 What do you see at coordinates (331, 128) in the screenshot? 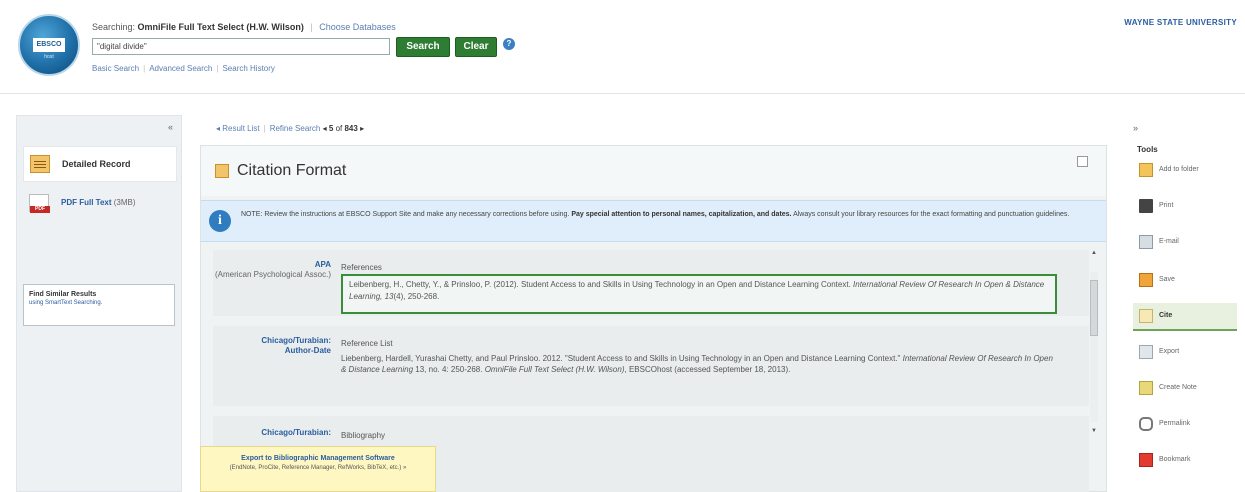
I see `result-position: 5` at bounding box center [331, 128].